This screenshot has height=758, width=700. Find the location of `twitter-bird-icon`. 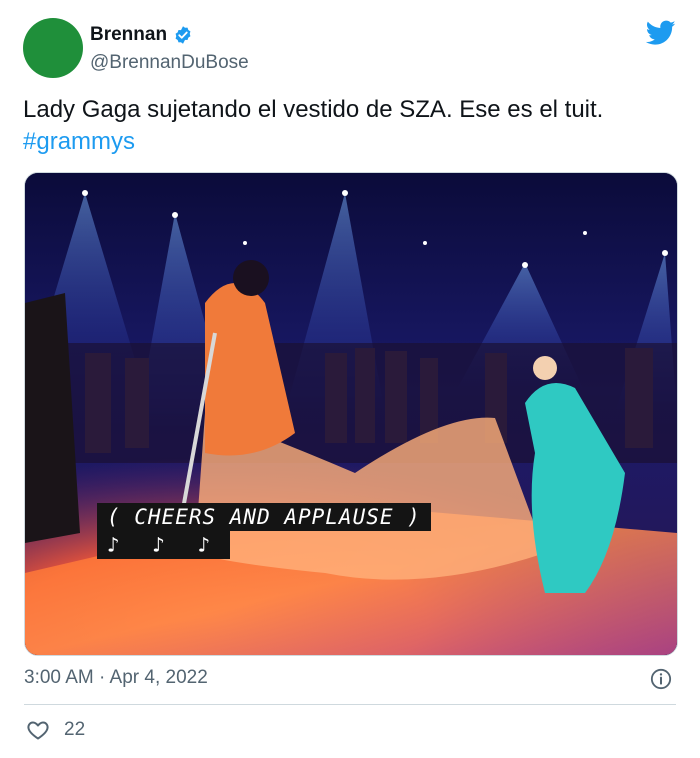

twitter-bird-icon is located at coordinates (661, 33).